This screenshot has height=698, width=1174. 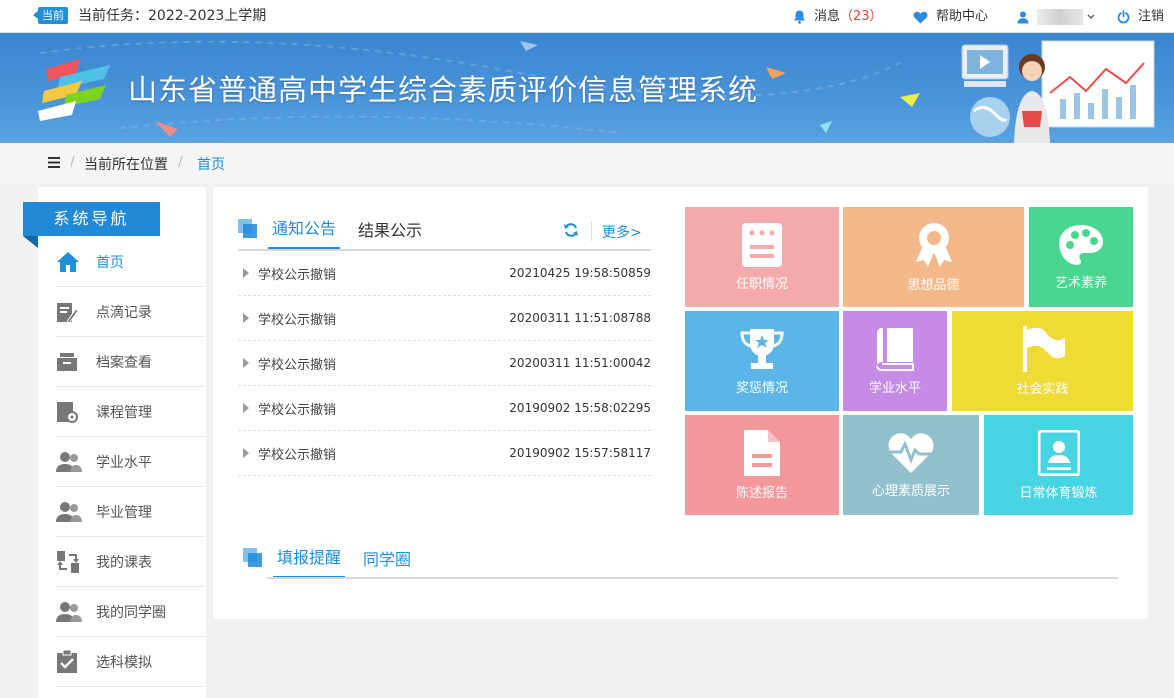 I want to click on notice-date: 20200311 11:51:00042, so click(x=580, y=363).